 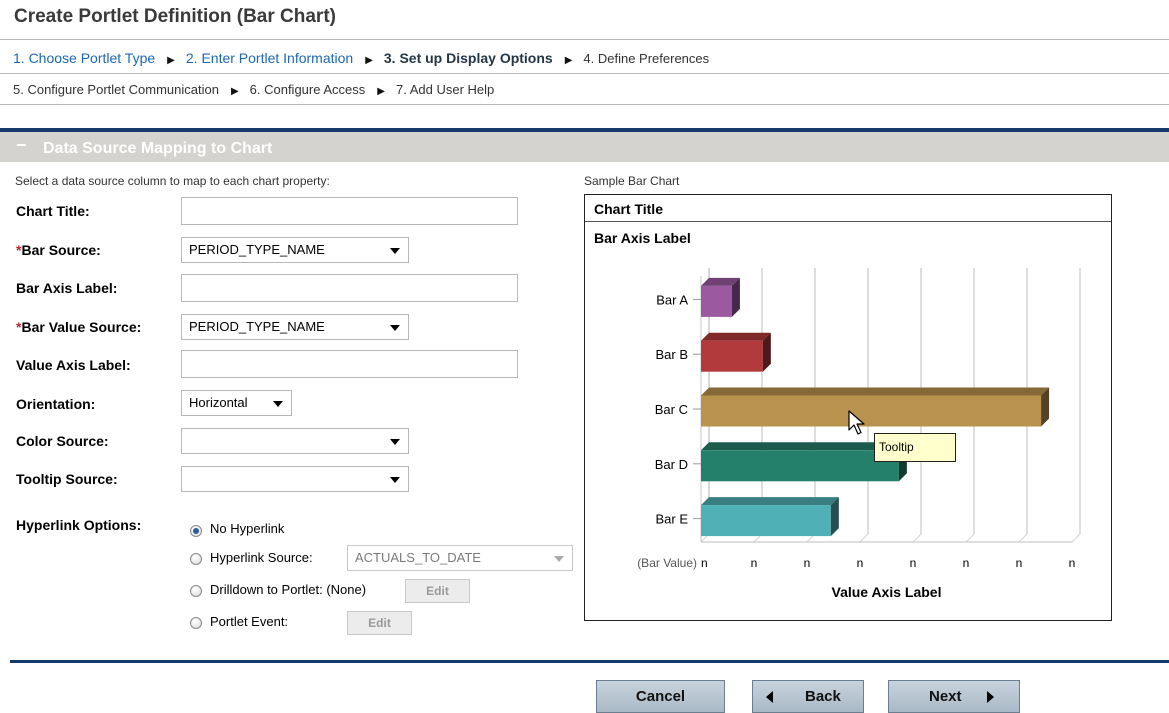 I want to click on drilldown-label: Drilldown to Portlet: (None), so click(x=288, y=589).